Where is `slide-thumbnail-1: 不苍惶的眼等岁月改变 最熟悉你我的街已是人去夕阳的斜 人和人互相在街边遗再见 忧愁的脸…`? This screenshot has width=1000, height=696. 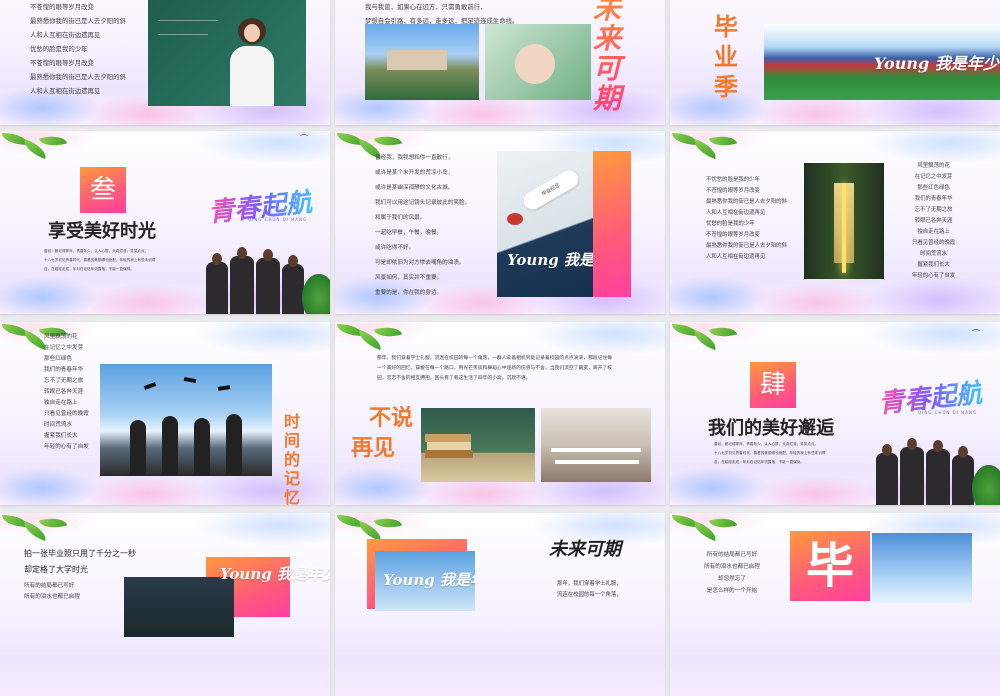 slide-thumbnail-1: 不苍惶的眼等岁月改变 最熟悉你我的街已是人去夕阳的斜 人和人互相在街边遗再见 忧愁的脸… is located at coordinates (165, 62).